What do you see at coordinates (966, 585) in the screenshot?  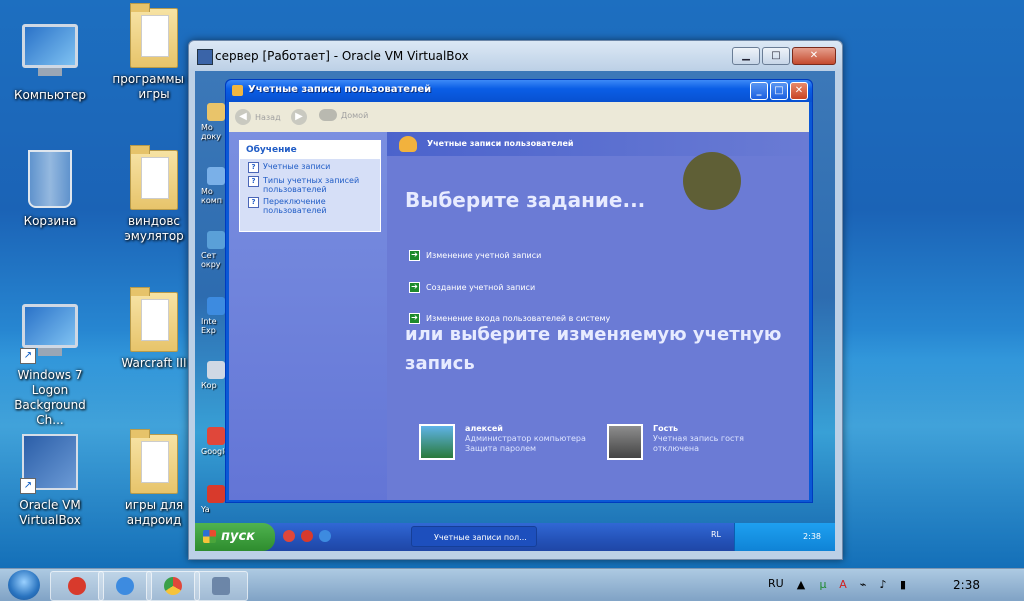 I see `host-clock: 2:38` at bounding box center [966, 585].